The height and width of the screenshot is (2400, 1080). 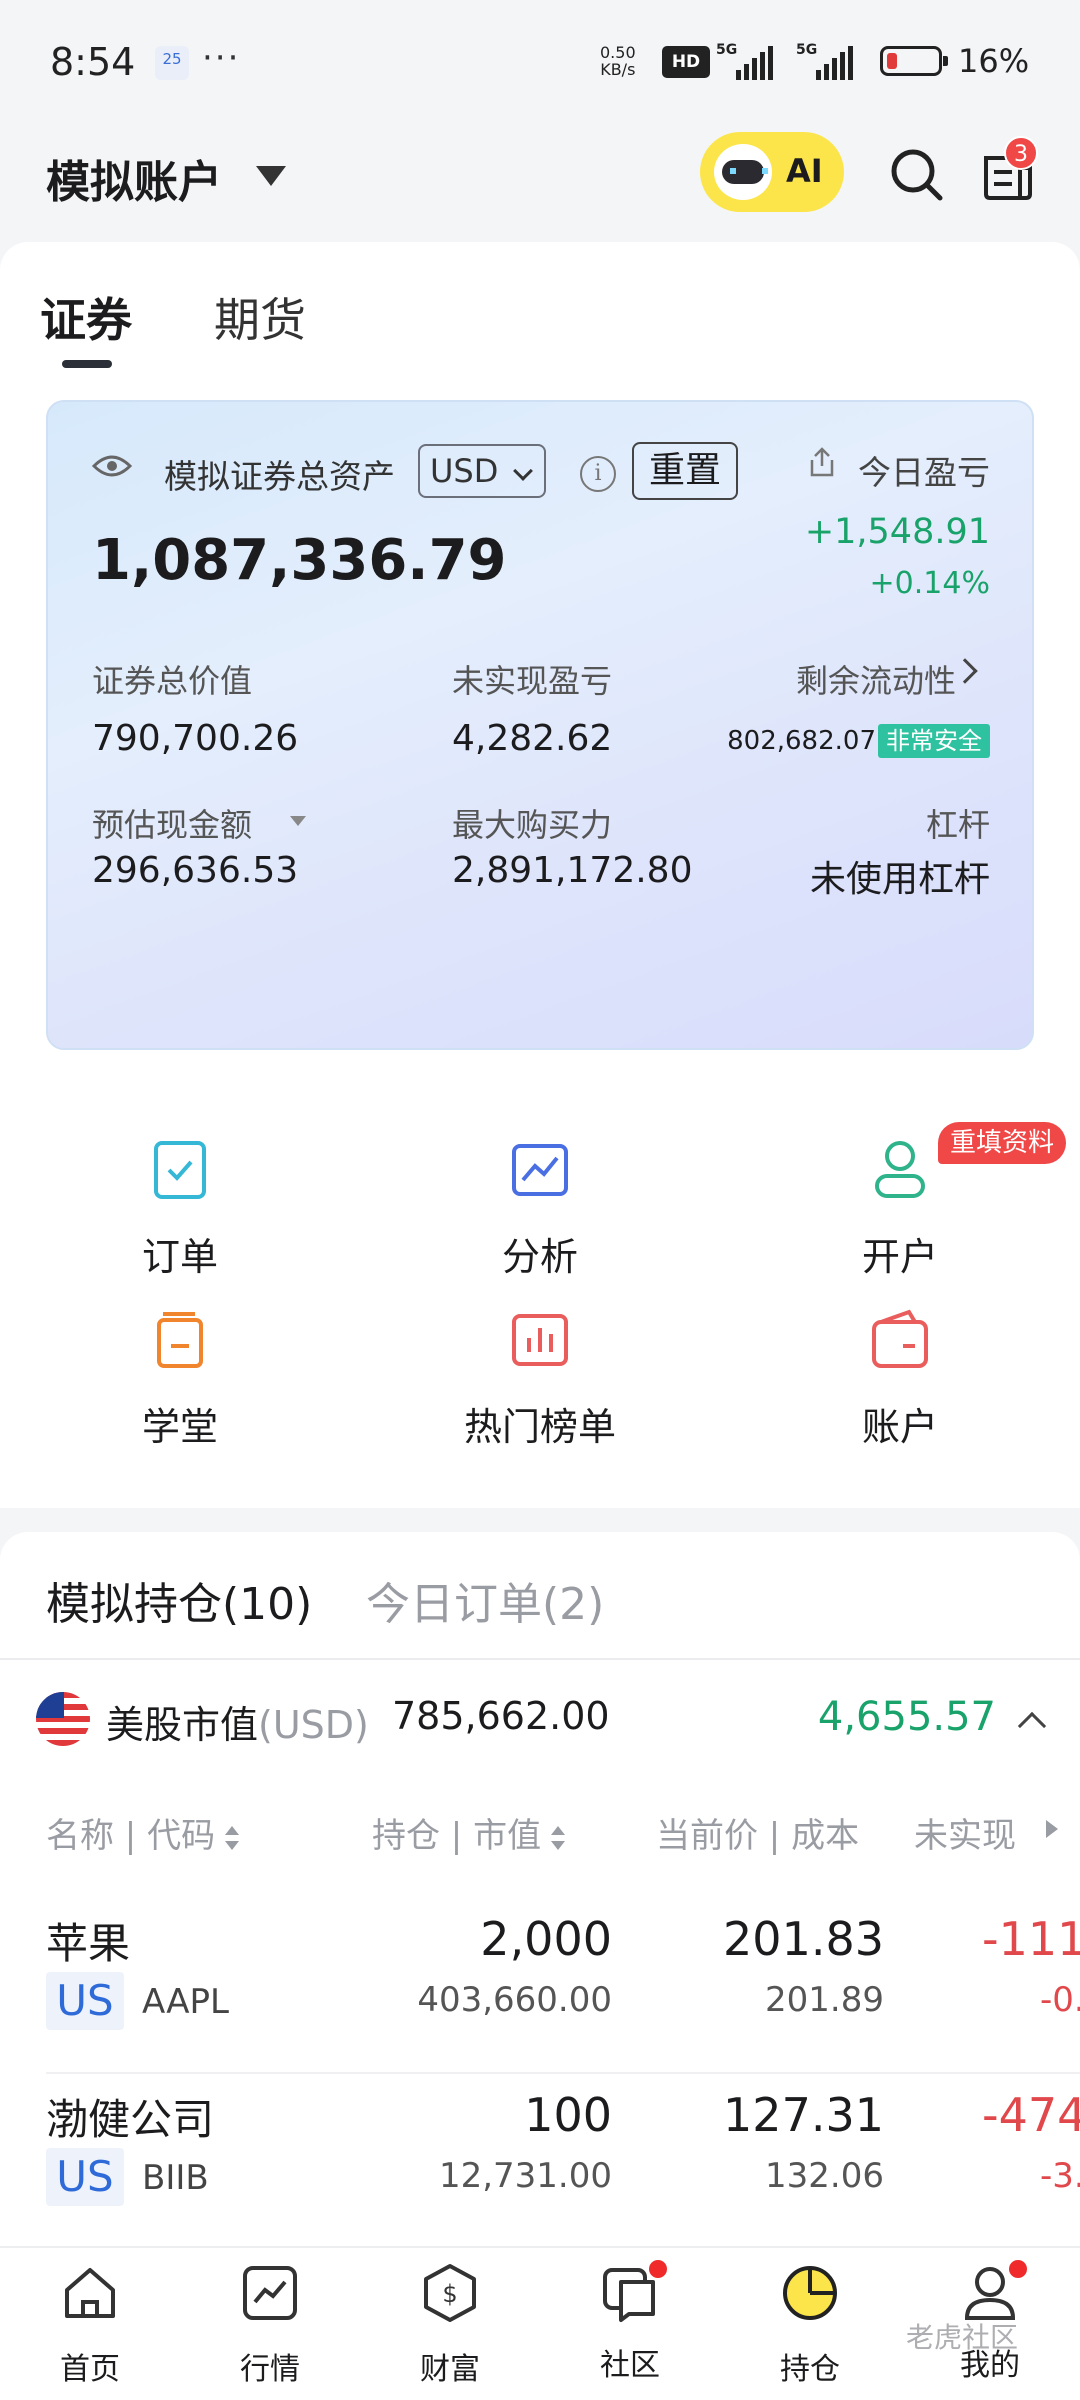 I want to click on us-market-gain: 4,655.57, so click(x=906, y=1717).